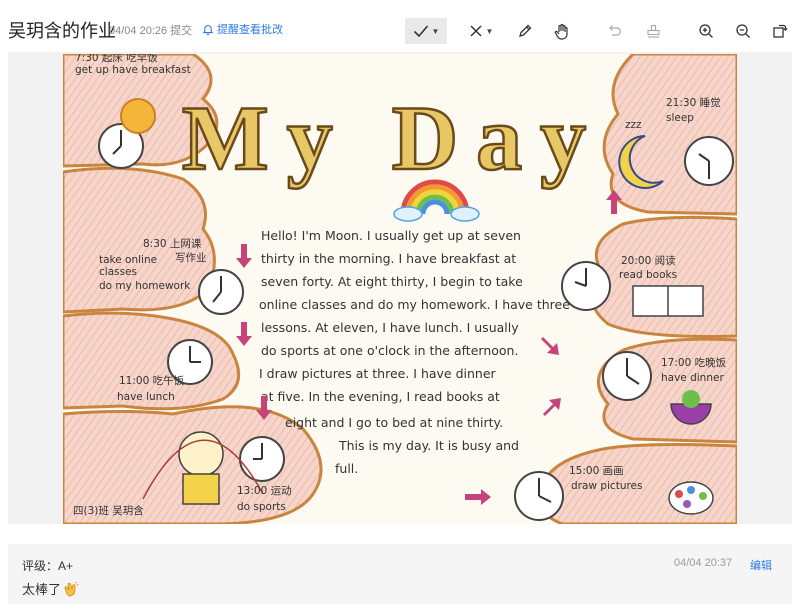  Describe the element at coordinates (116, 59) in the screenshot. I see `label-breakfast-cn: 7:30 起床 吃早饭` at that location.